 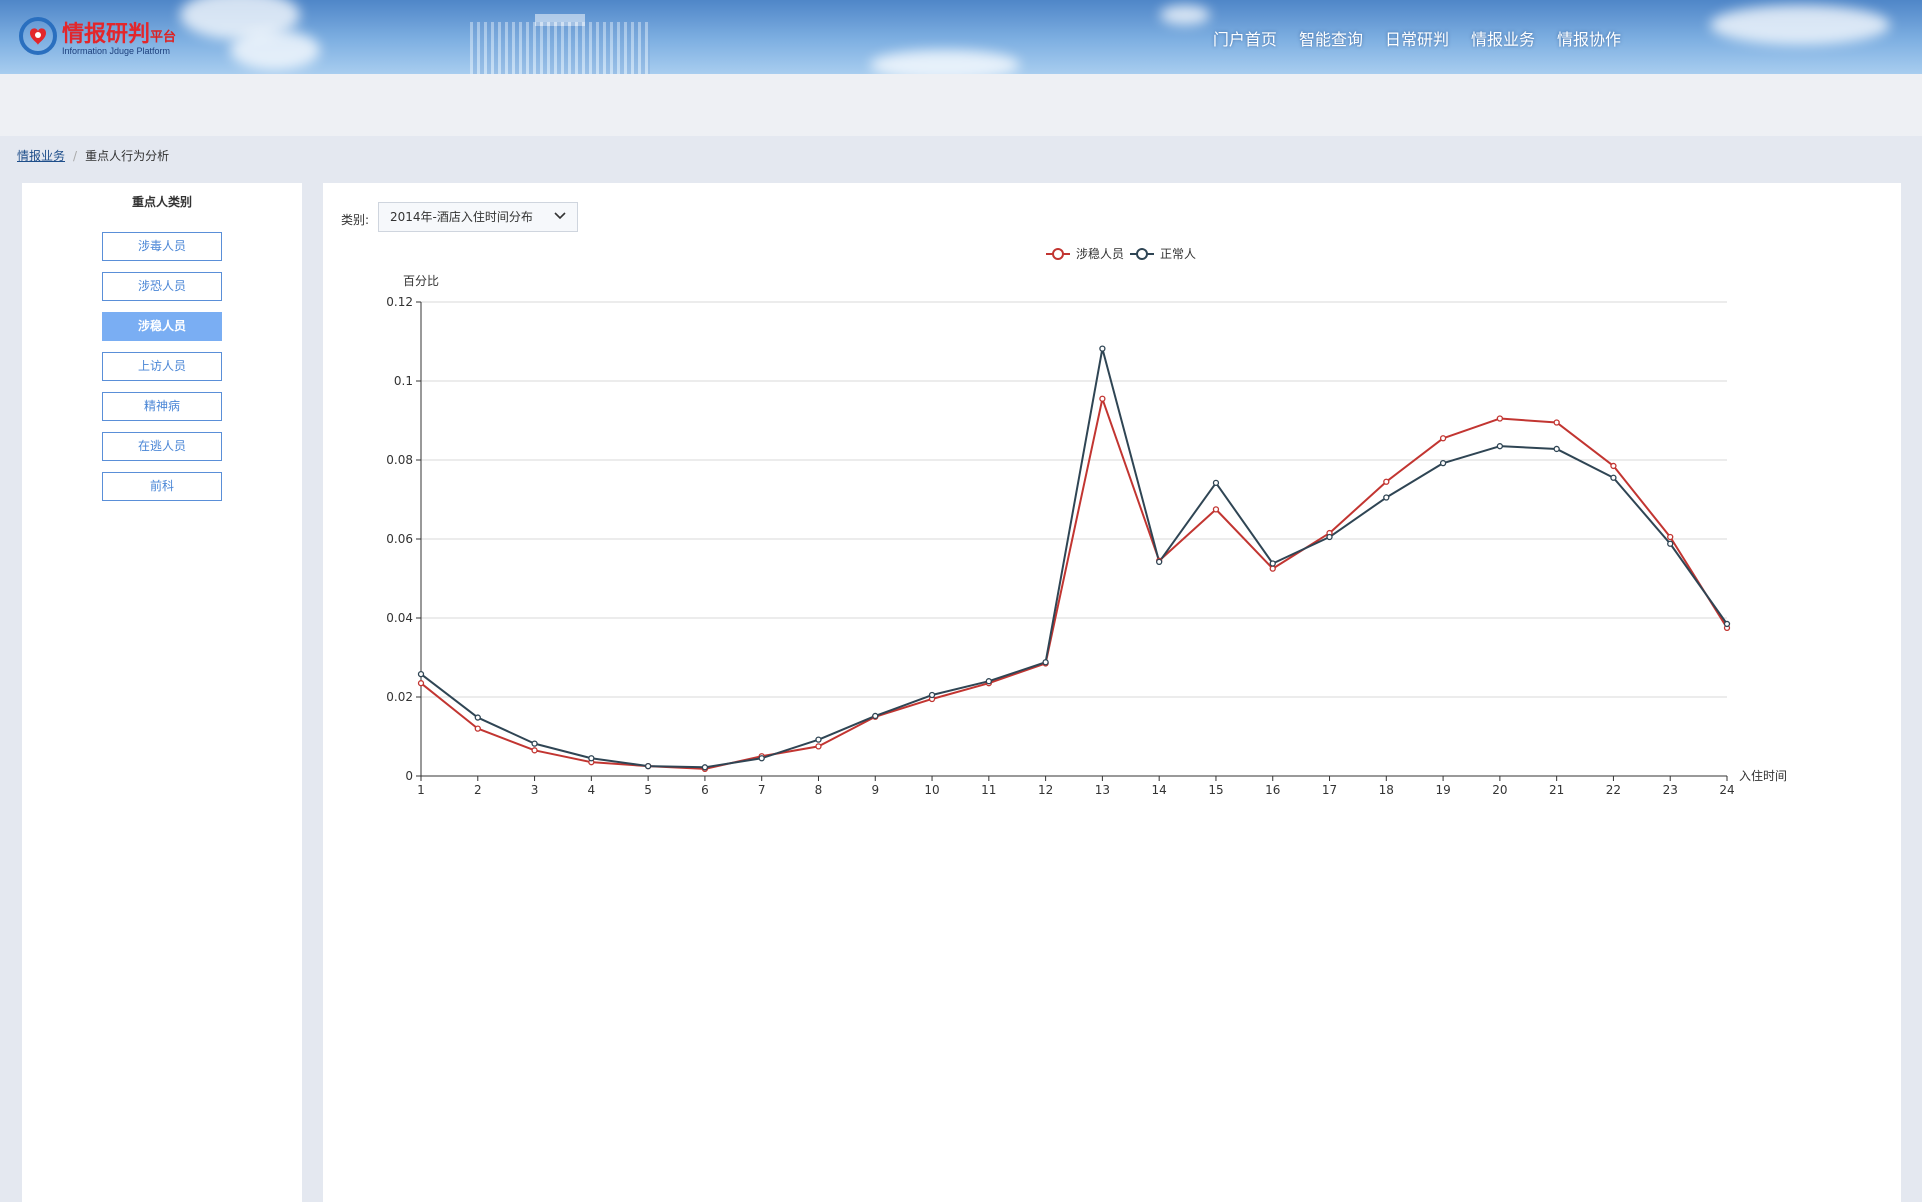 I want to click on category-button-drug: 涉毒人员, so click(x=162, y=246).